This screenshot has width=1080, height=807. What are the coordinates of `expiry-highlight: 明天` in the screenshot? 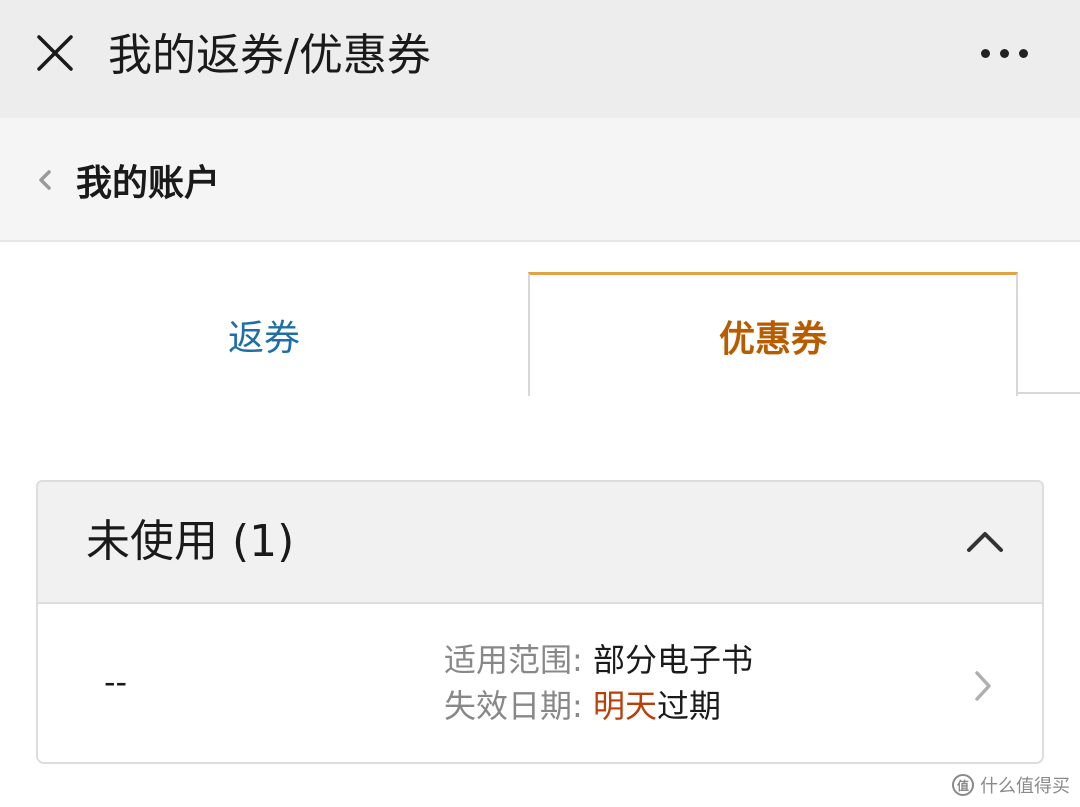 It's located at (624, 706).